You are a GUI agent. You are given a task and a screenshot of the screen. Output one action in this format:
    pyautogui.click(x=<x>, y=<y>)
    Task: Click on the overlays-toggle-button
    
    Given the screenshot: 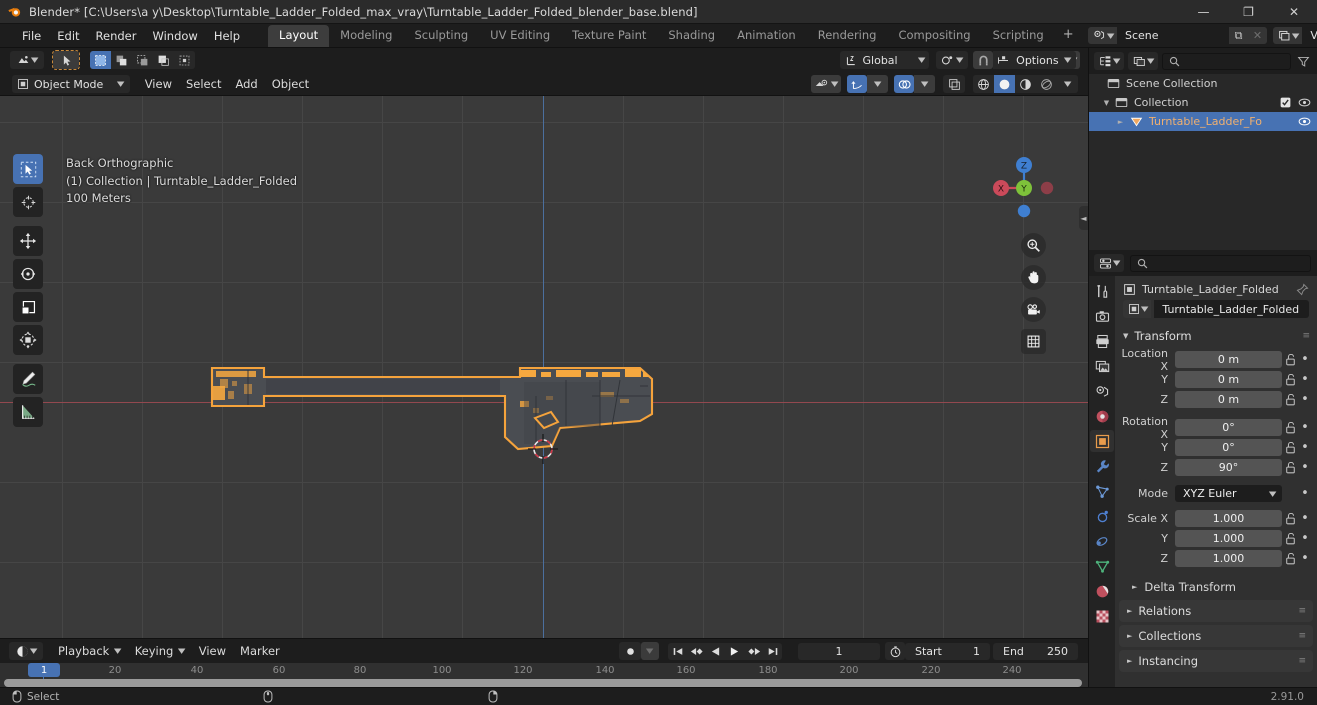 What is the action you would take?
    pyautogui.click(x=904, y=84)
    